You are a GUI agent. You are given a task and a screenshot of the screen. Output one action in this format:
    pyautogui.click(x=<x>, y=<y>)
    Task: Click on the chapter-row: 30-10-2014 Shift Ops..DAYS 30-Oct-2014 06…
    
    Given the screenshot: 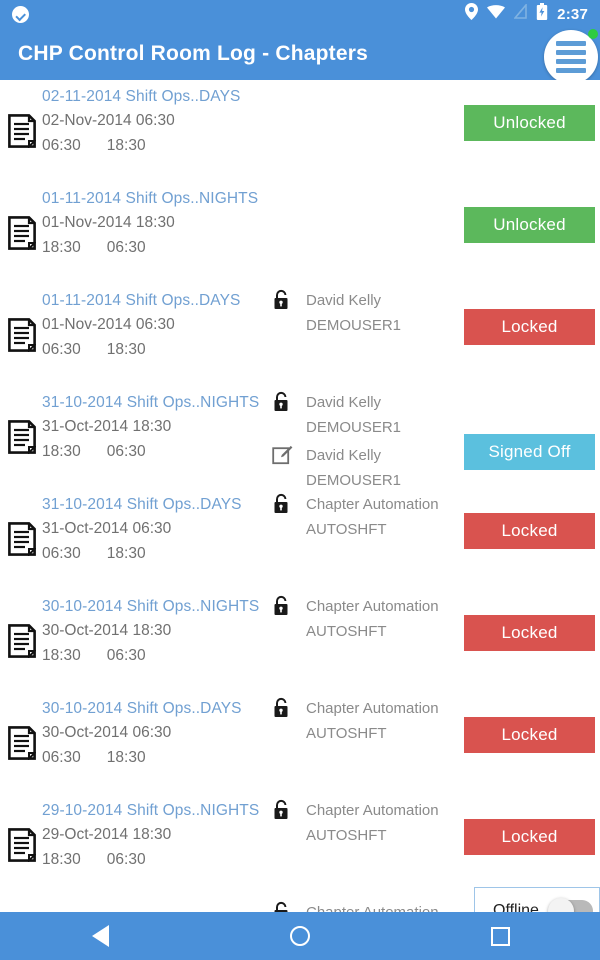 What is the action you would take?
    pyautogui.click(x=300, y=743)
    